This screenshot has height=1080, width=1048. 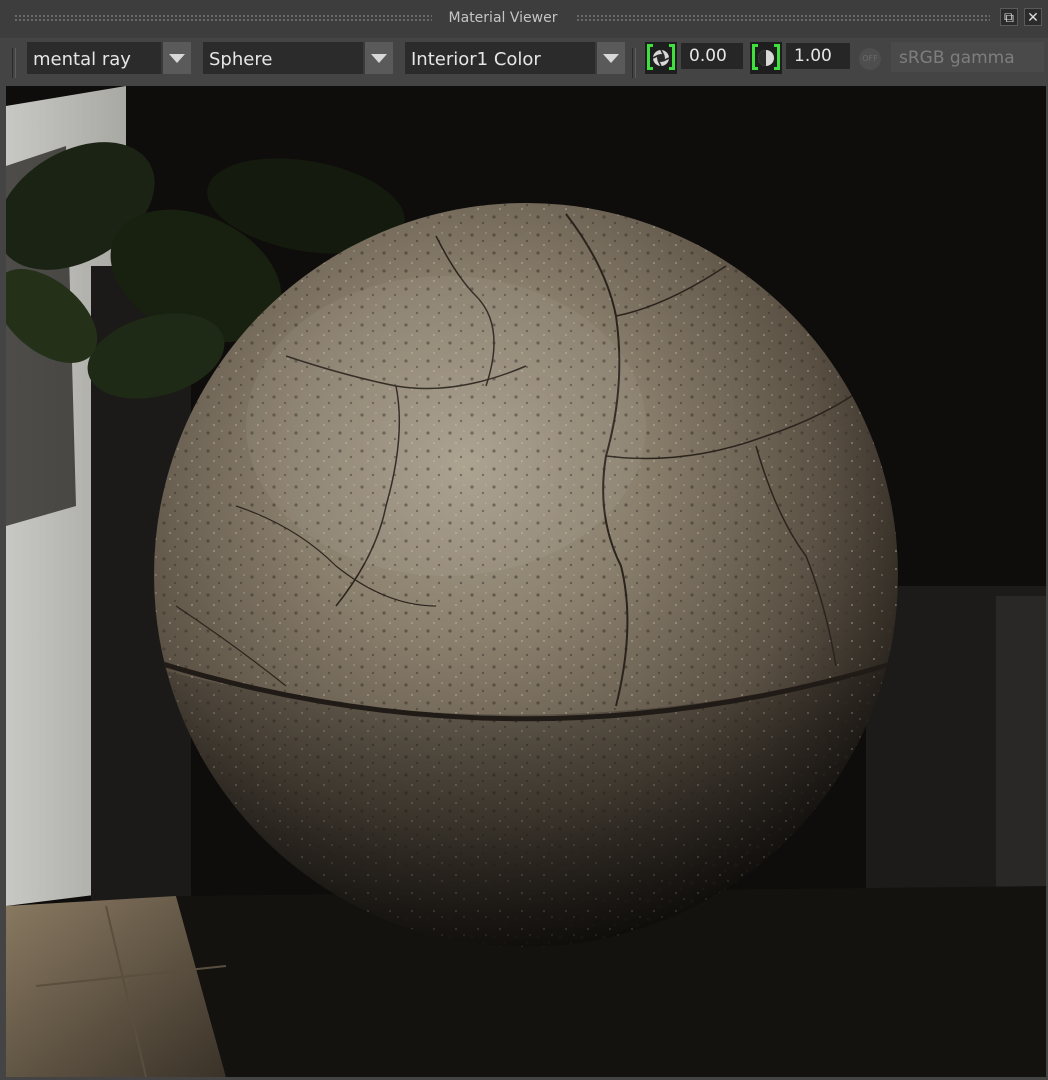 I want to click on material-dropdown-arrow, so click(x=610, y=58).